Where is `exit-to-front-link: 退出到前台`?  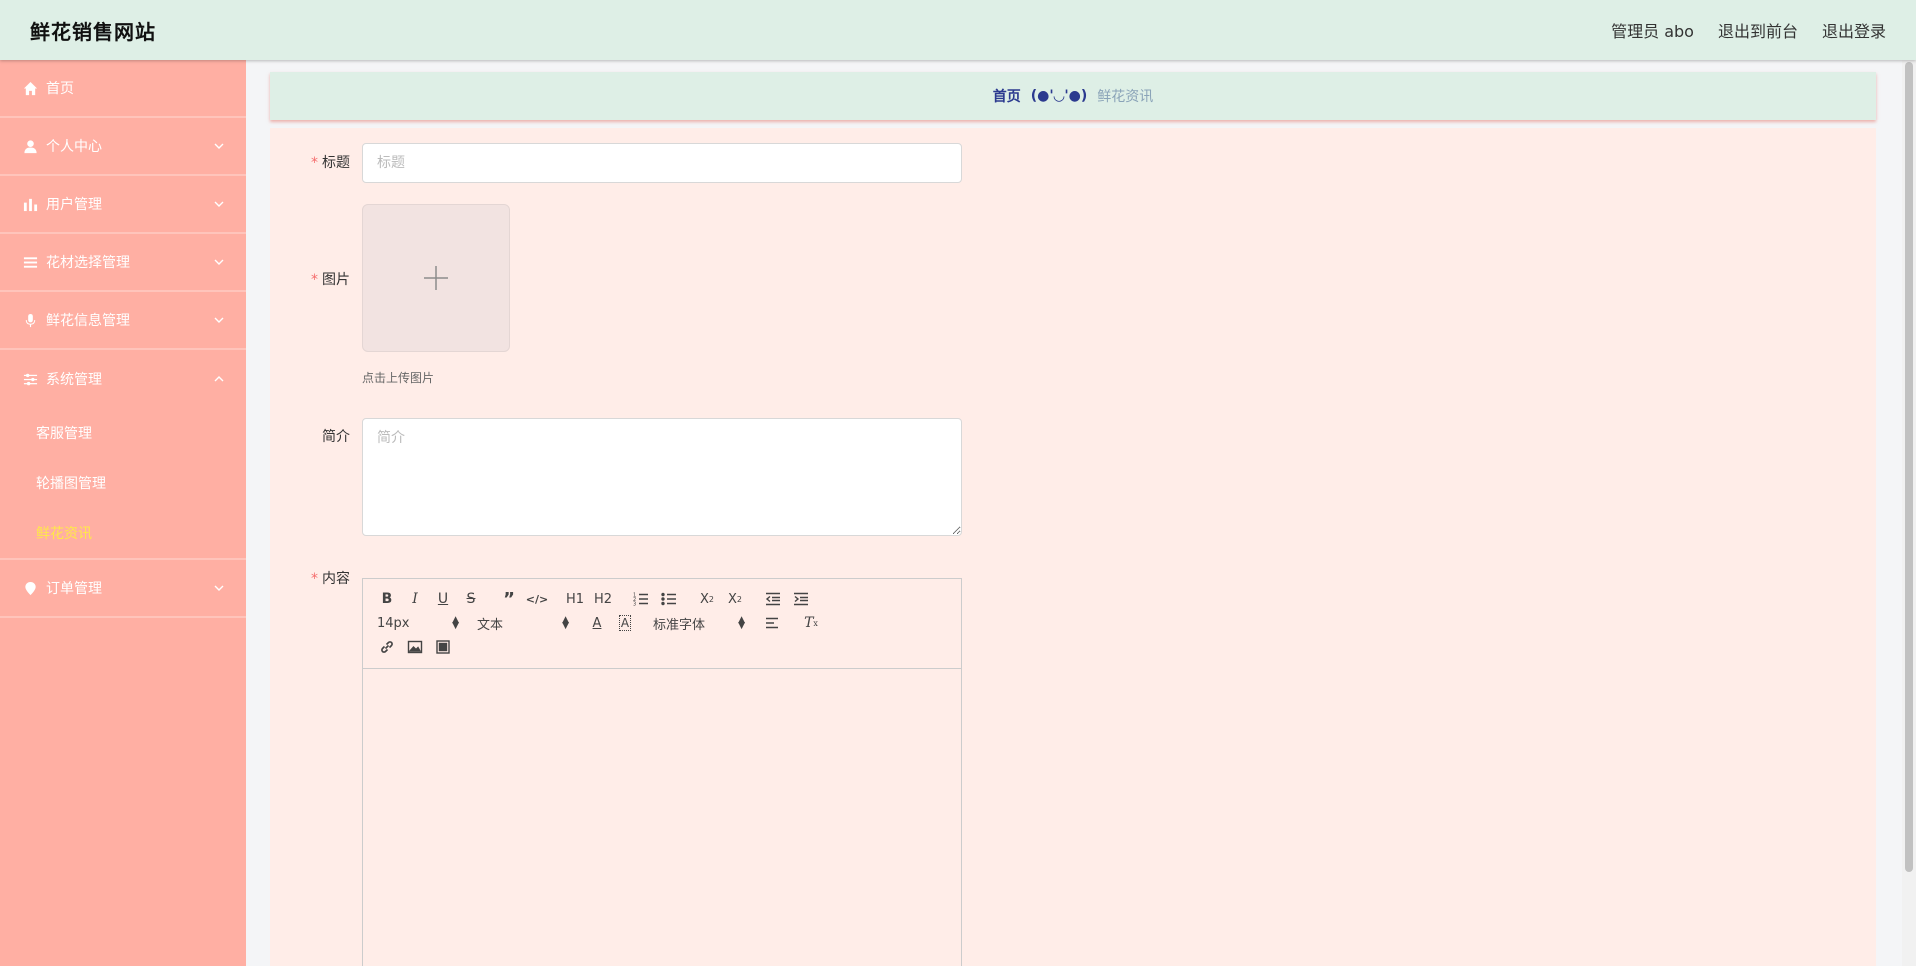 exit-to-front-link: 退出到前台 is located at coordinates (1758, 30).